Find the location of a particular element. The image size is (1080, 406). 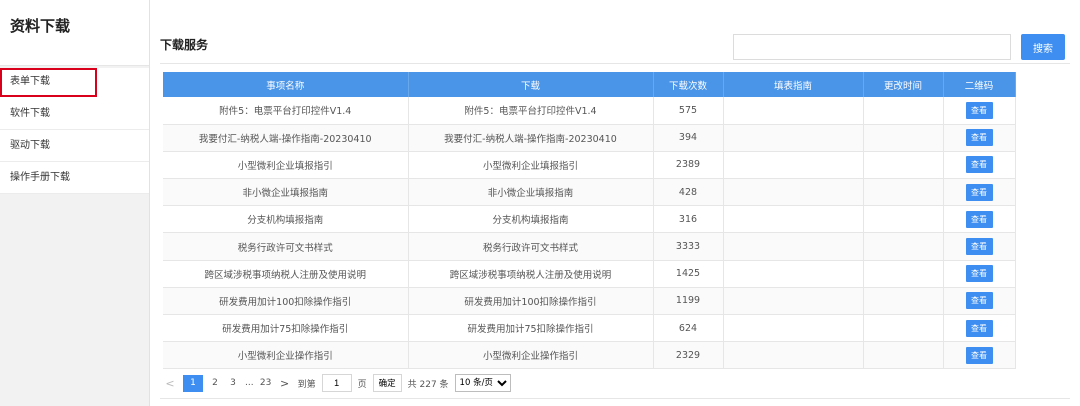

table-row: 非小微企业填报指南 非小微企业填报指南 428 查看 is located at coordinates (589, 192).